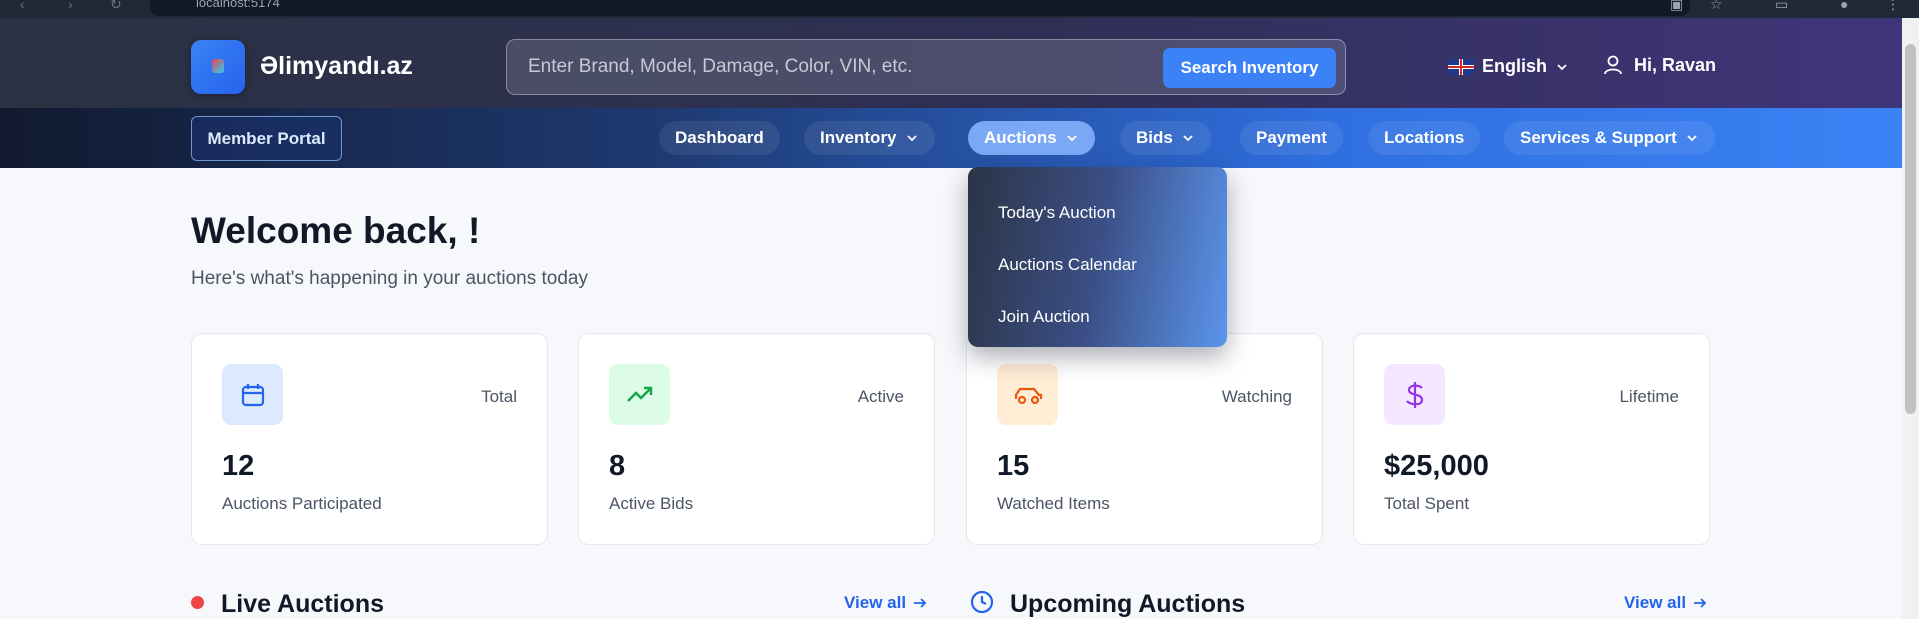 This screenshot has width=1919, height=619. What do you see at coordinates (1414, 394) in the screenshot?
I see `dollar-icon` at bounding box center [1414, 394].